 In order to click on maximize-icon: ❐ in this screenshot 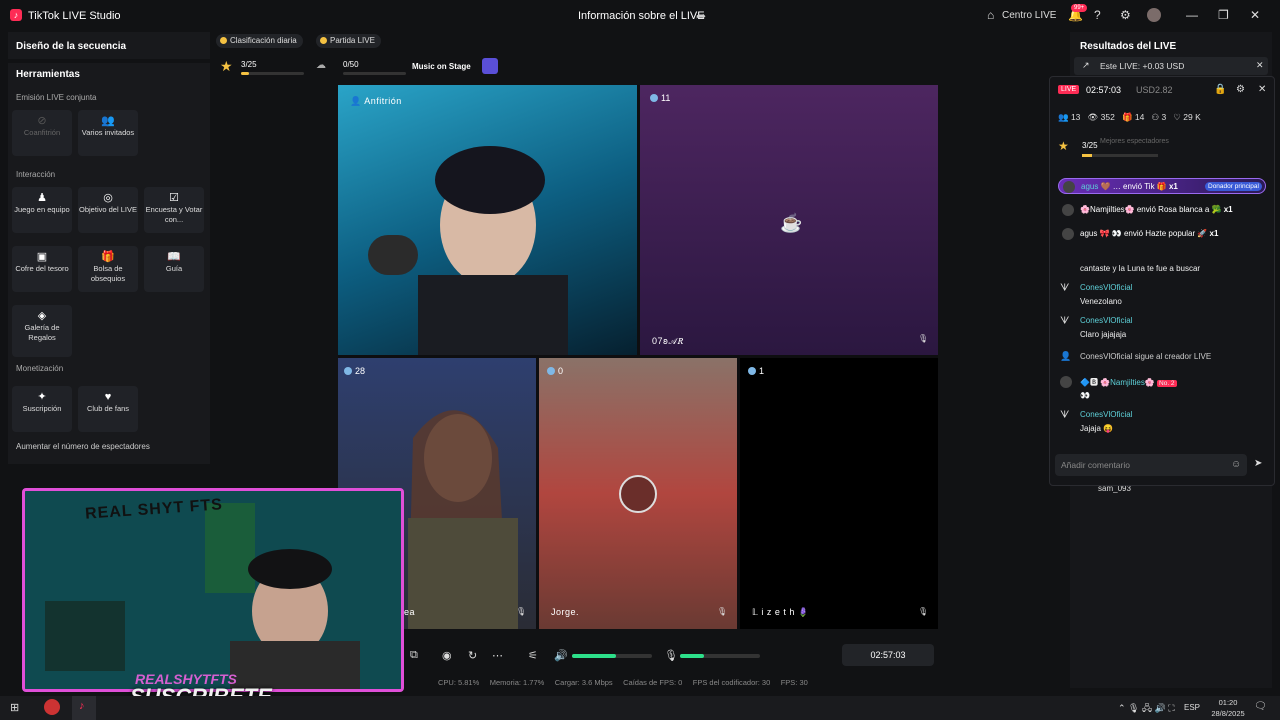, I will do `click(1223, 15)`.